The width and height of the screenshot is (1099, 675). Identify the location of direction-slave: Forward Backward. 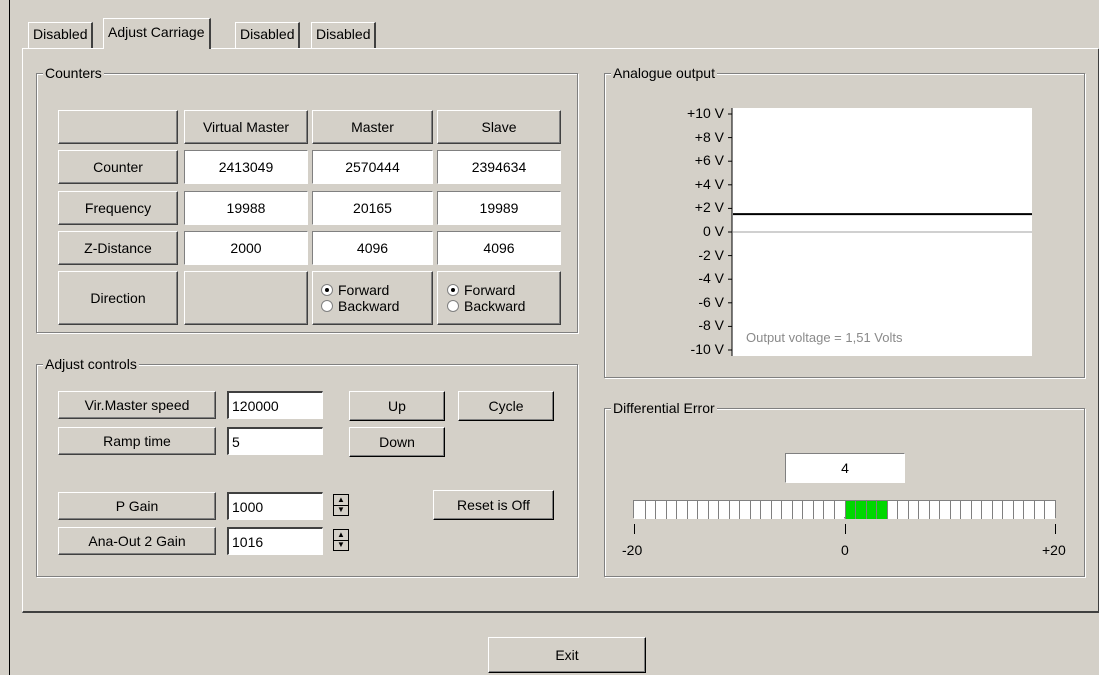
(499, 298).